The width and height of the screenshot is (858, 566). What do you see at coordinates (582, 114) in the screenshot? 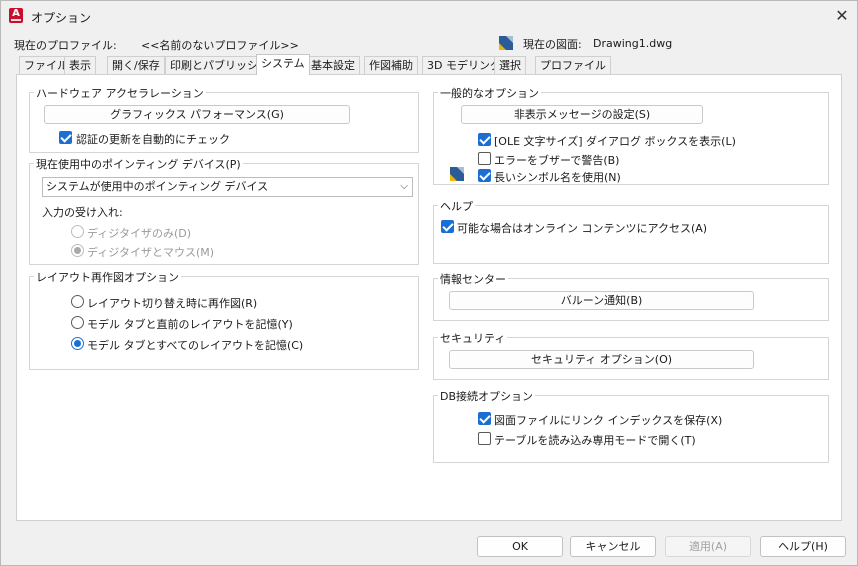
I see `hidden-messages-button: 非表示メッセージの設定(S)` at bounding box center [582, 114].